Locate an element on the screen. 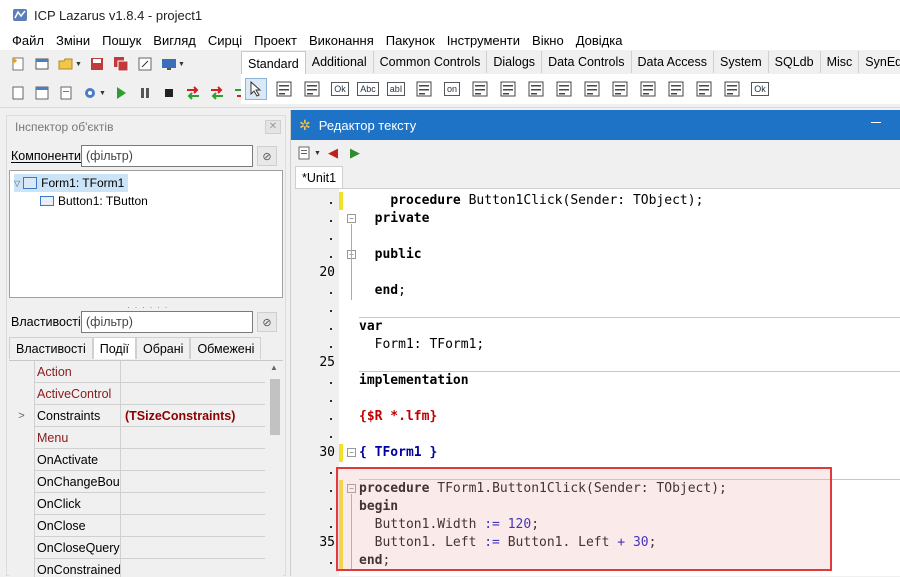 This screenshot has width=900, height=577. view-forms2-icon is located at coordinates (42, 93).